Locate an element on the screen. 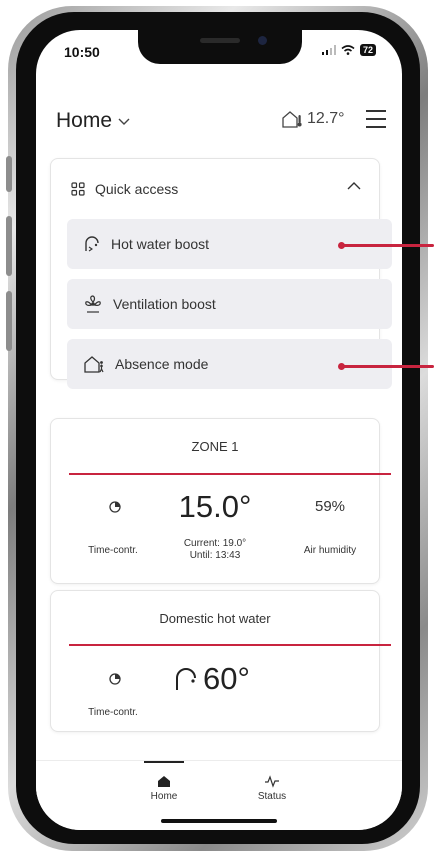 The width and height of the screenshot is (436, 859). activity-icon is located at coordinates (272, 781).